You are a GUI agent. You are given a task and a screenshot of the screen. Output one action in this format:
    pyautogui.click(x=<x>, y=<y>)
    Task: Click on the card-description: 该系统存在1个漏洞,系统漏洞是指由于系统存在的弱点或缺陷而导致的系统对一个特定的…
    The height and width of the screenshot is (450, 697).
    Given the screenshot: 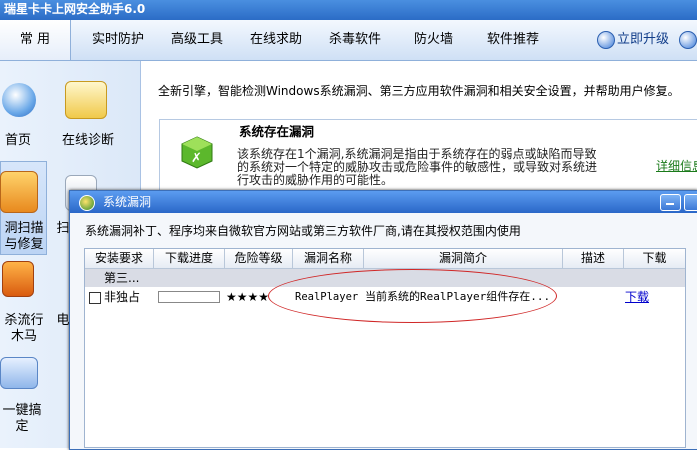 What is the action you would take?
    pyautogui.click(x=417, y=167)
    